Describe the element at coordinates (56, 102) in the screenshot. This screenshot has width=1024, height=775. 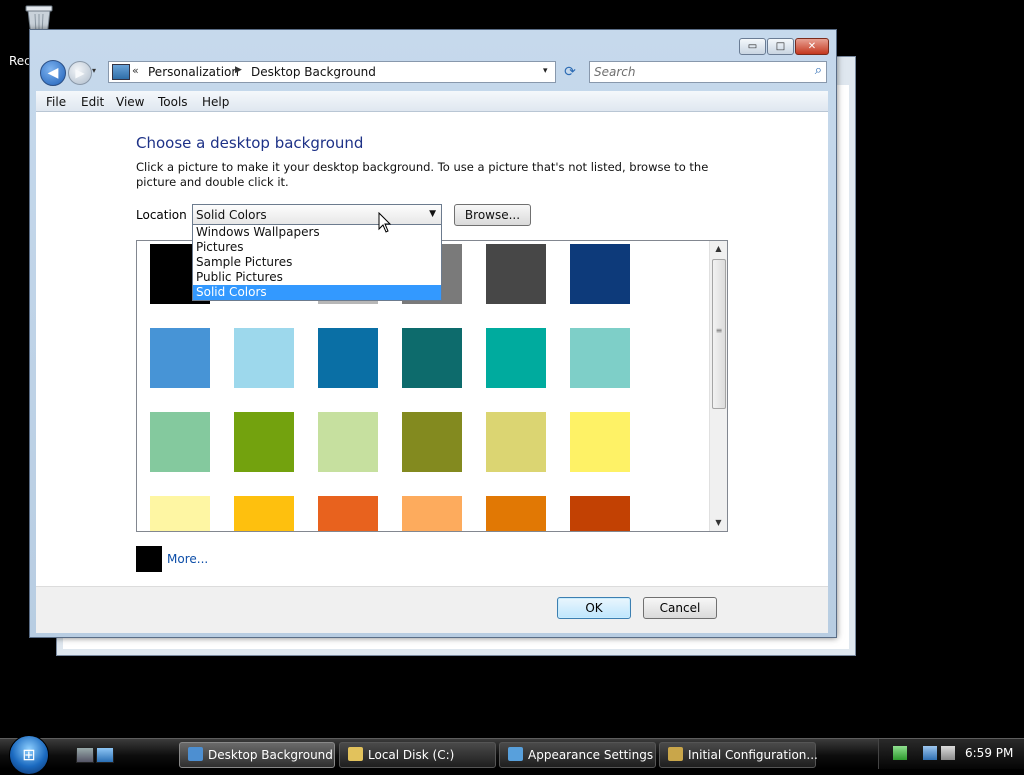
I see `menu-file: File` at that location.